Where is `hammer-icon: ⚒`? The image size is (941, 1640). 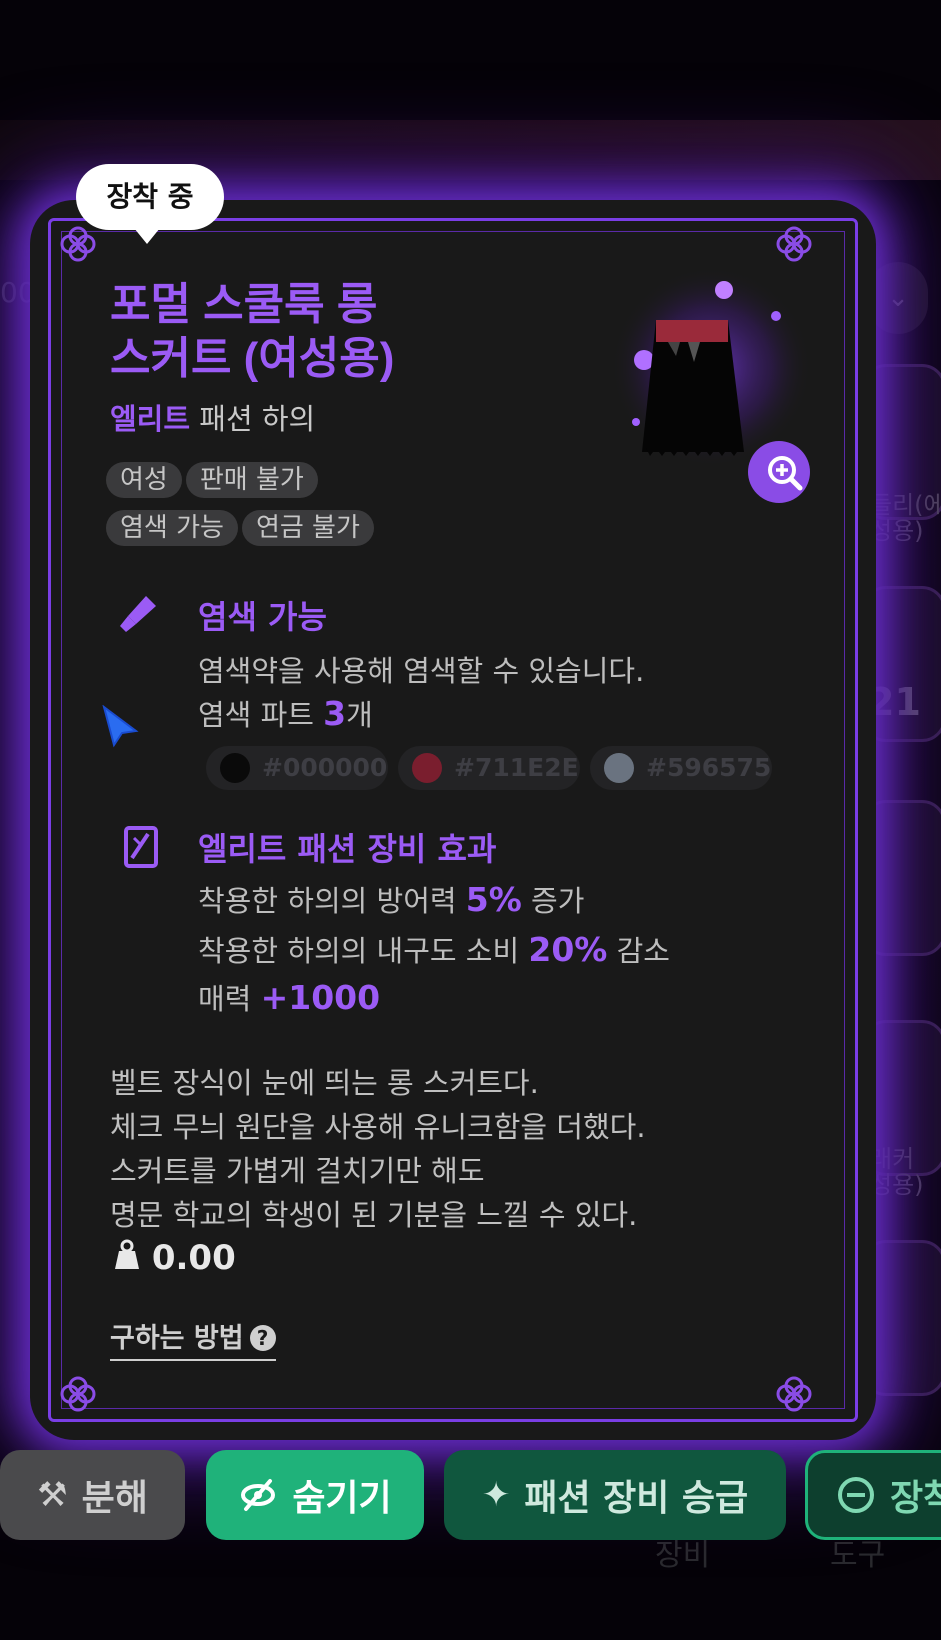 hammer-icon: ⚒ is located at coordinates (52, 1495).